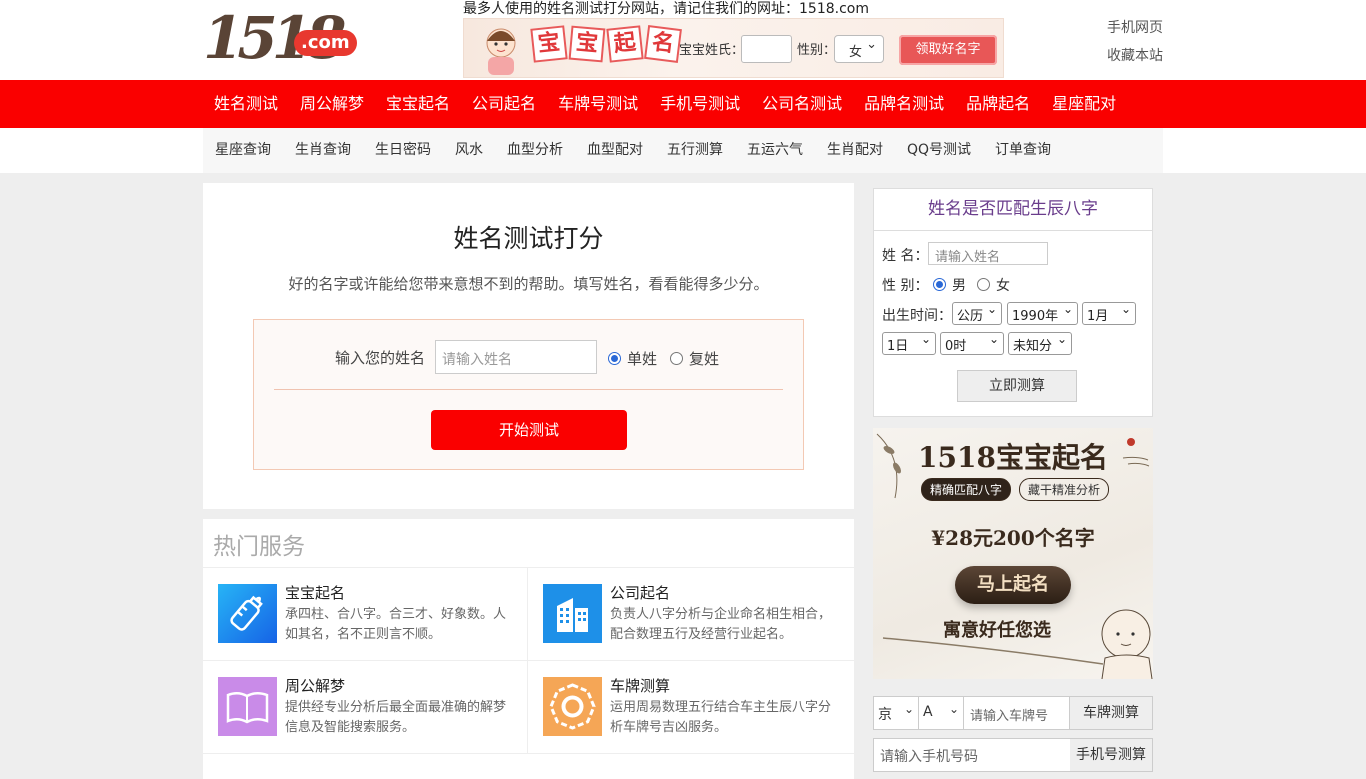 This screenshot has height=779, width=1366. What do you see at coordinates (712, 50) in the screenshot?
I see `banner-surname-label: 宝宝姓氏：` at bounding box center [712, 50].